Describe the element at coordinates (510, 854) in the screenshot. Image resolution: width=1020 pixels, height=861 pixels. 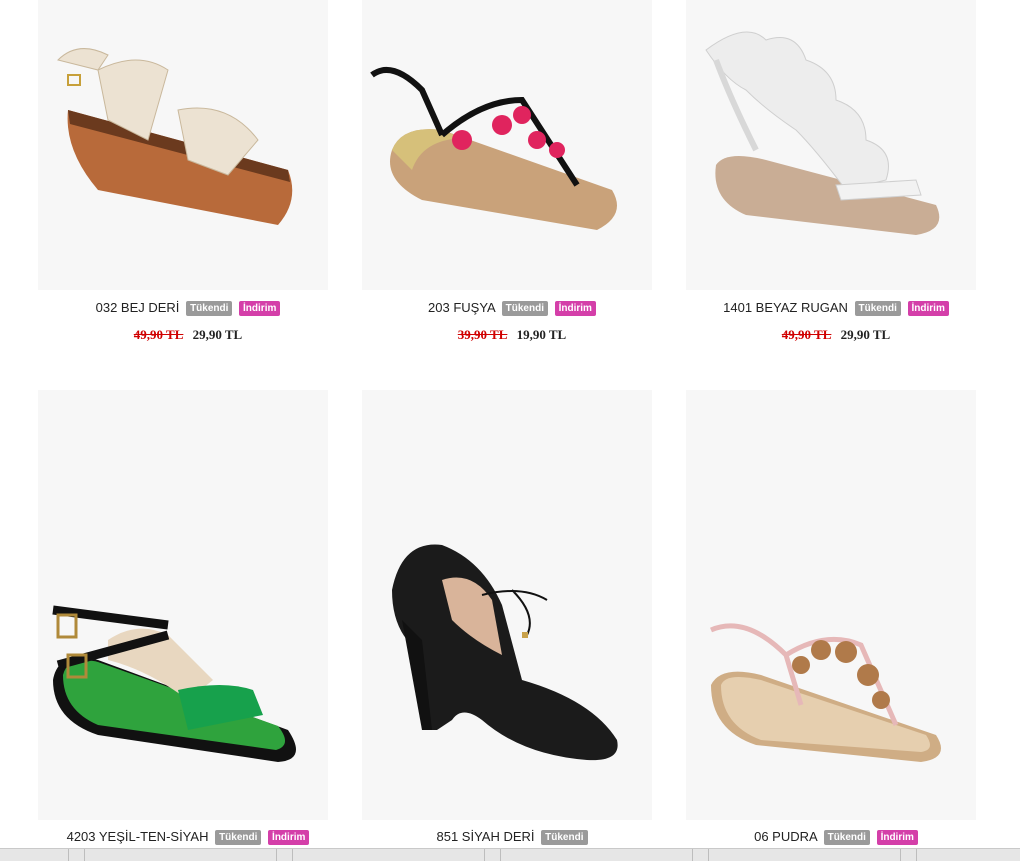
I see `bottom-scrollbar` at that location.